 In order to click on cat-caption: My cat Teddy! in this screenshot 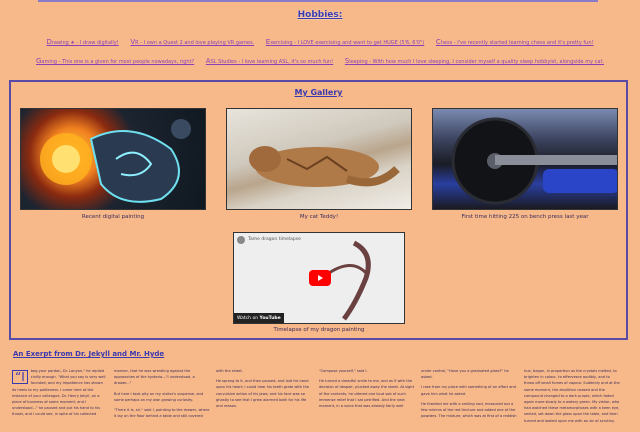, I will do `click(319, 217)`.